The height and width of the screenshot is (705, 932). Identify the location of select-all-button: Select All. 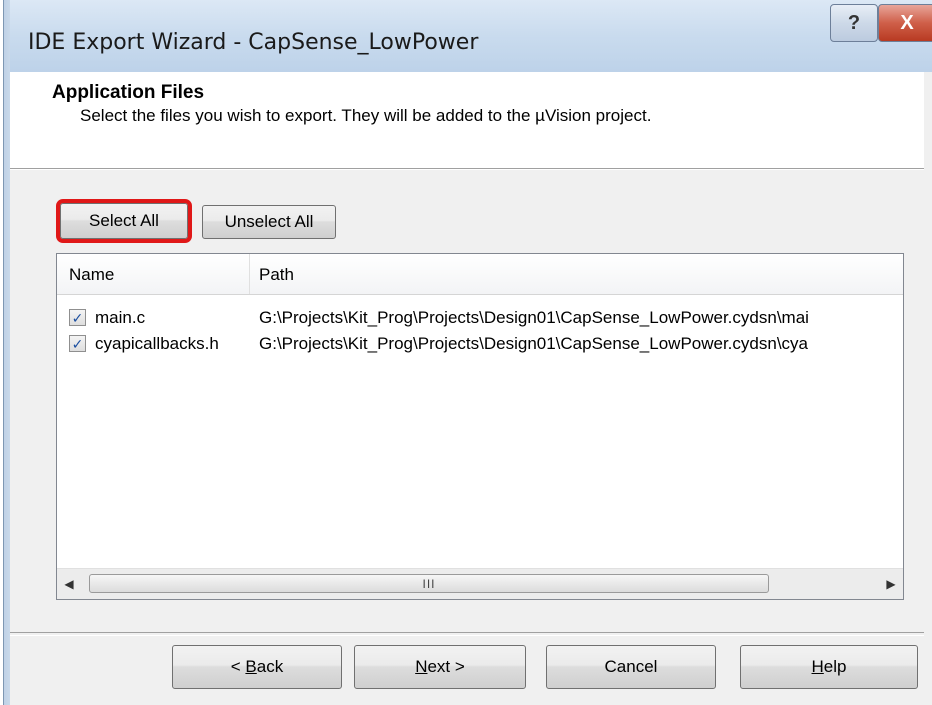
(124, 221).